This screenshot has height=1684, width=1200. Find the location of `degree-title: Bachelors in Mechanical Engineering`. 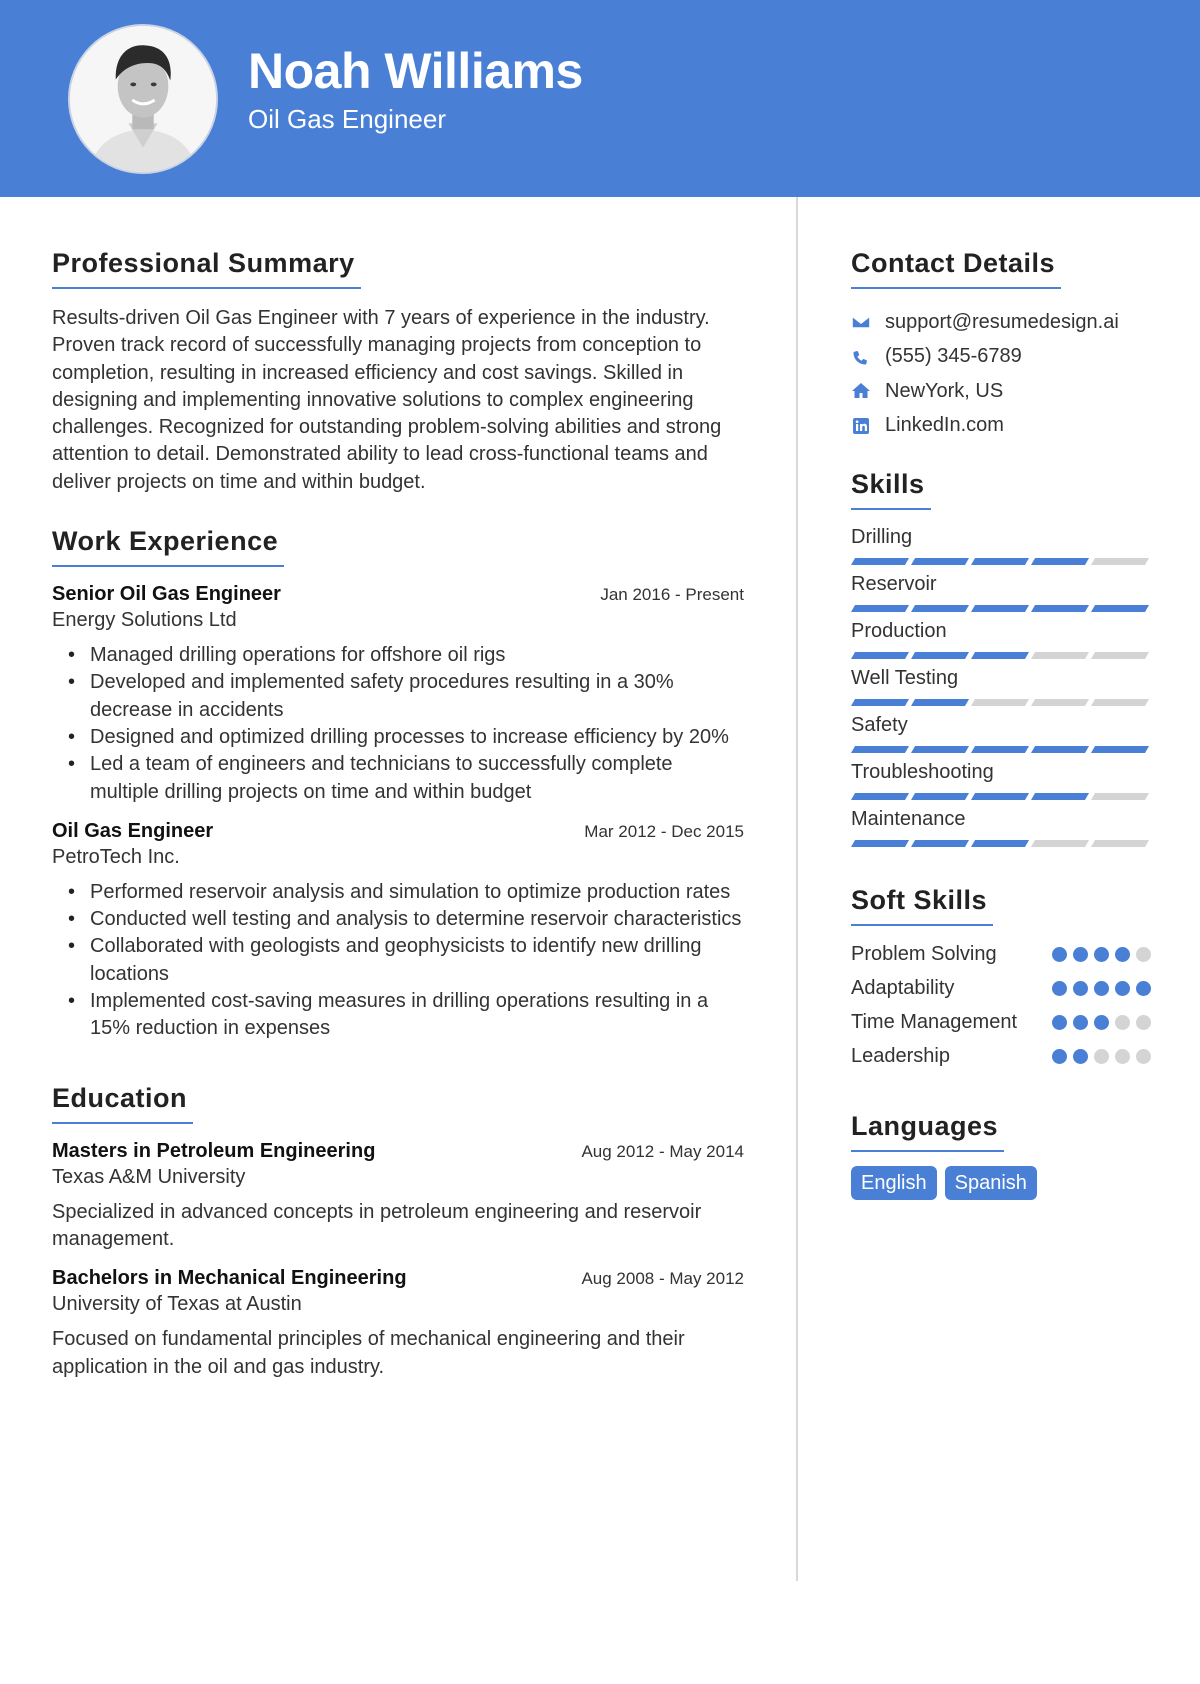

degree-title: Bachelors in Mechanical Engineering is located at coordinates (229, 1278).